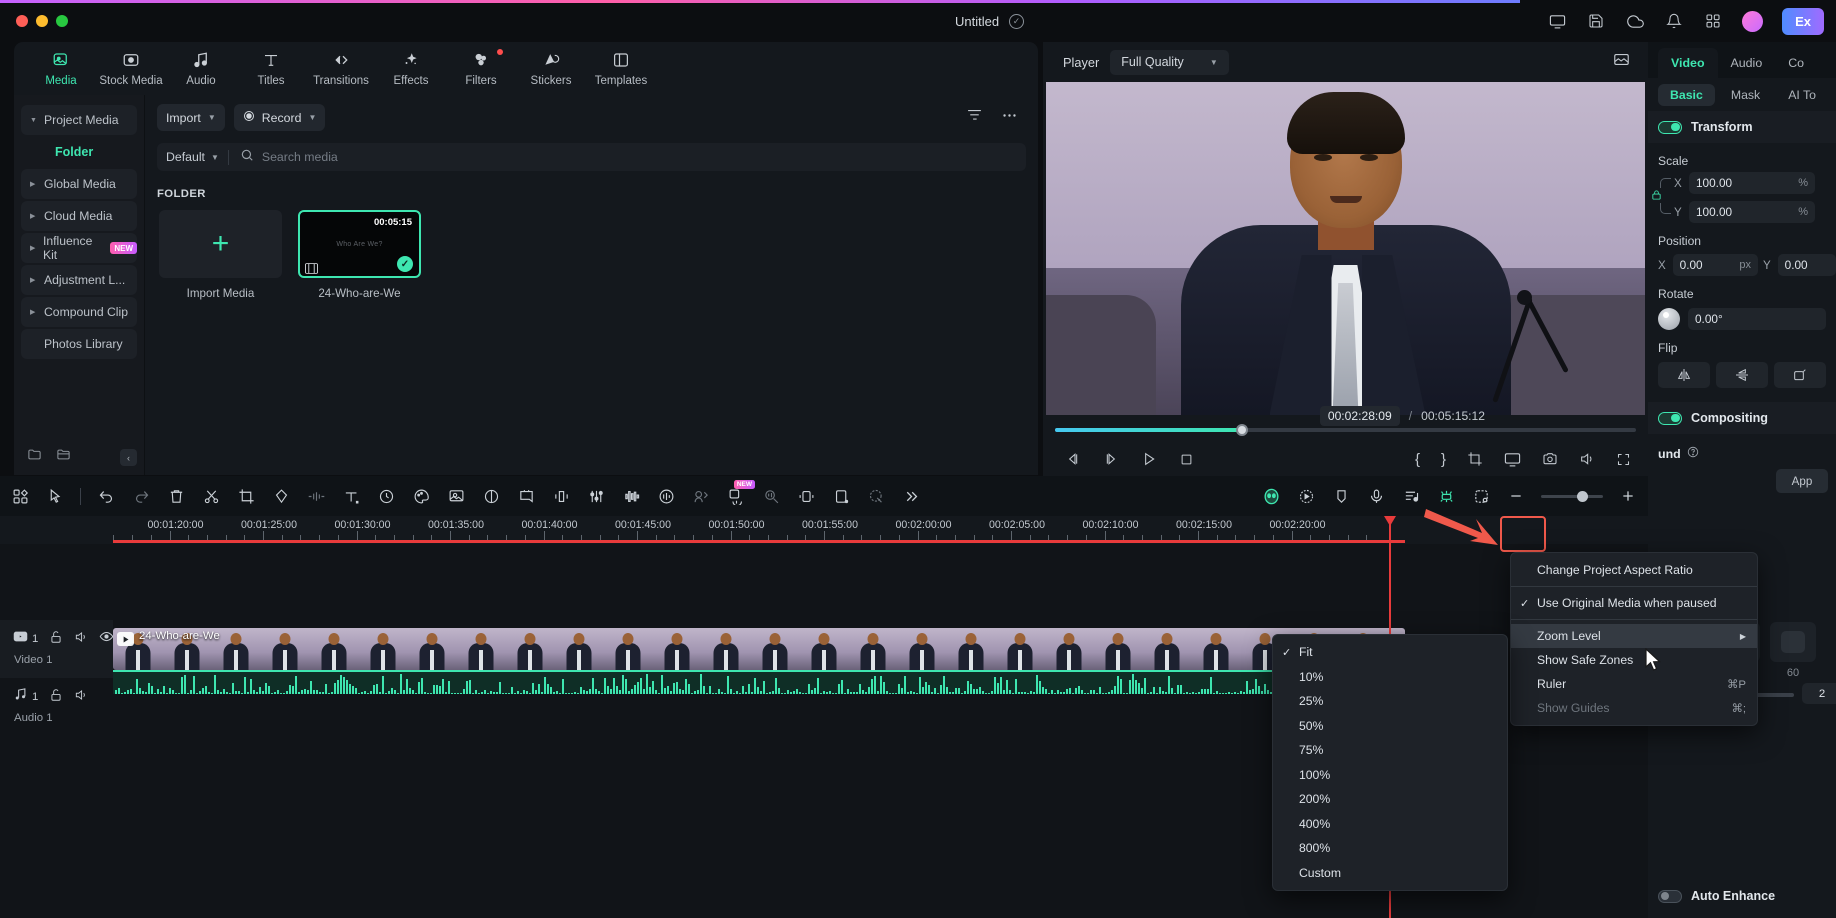 The height and width of the screenshot is (918, 1836). Describe the element at coordinates (666, 496) in the screenshot. I see `audio-waveform-icon` at that location.